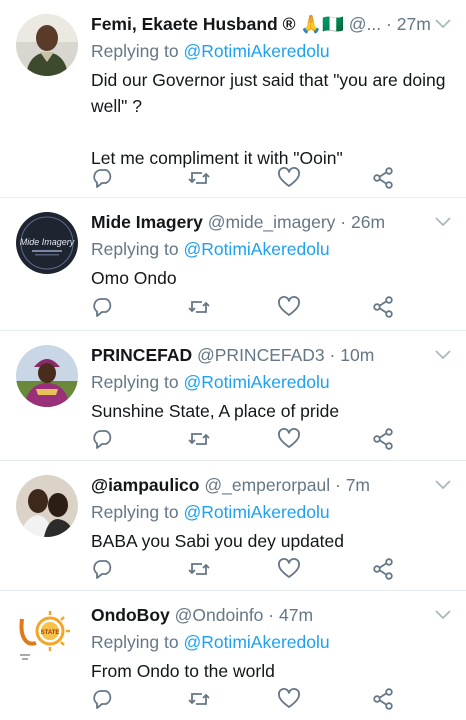  I want to click on display-name: OndoBoy, so click(130, 615).